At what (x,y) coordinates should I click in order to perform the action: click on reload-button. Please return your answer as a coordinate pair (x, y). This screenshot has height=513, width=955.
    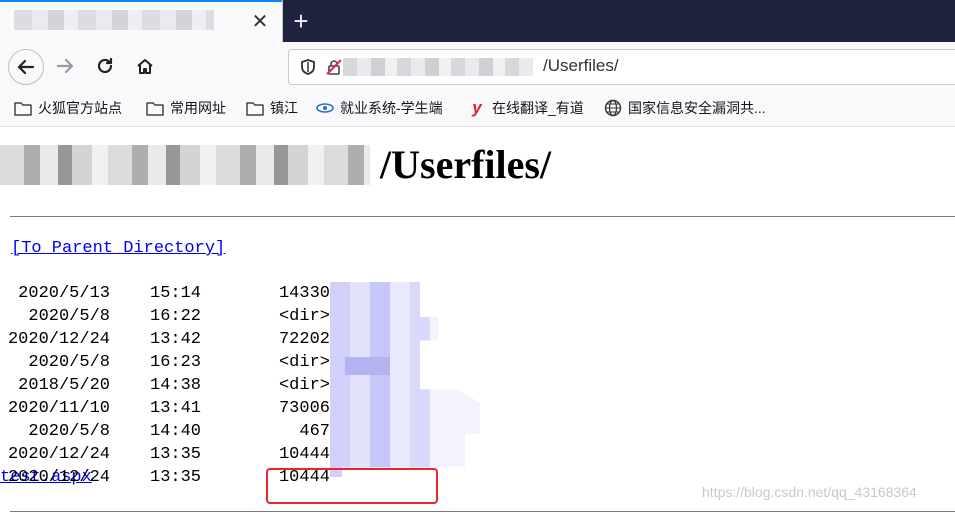
    Looking at the image, I should click on (105, 66).